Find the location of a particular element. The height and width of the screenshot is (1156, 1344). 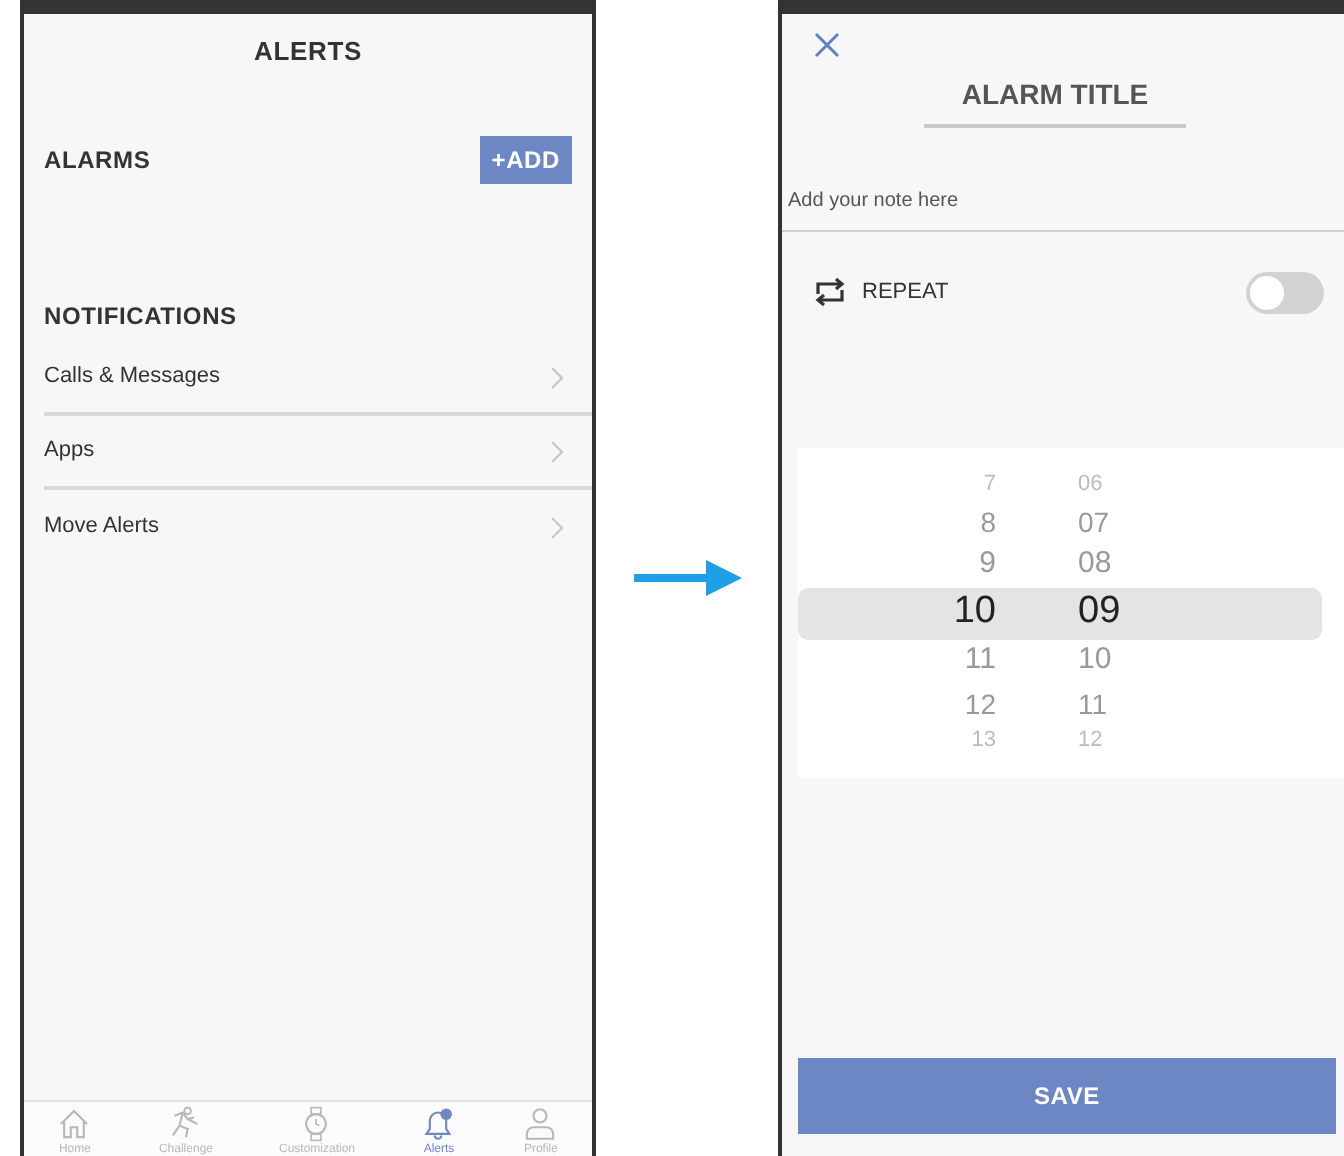

time-picker: 7 06 8 07 9 08 10 09 11 10 12 11 13 12 is located at coordinates (1071, 613).